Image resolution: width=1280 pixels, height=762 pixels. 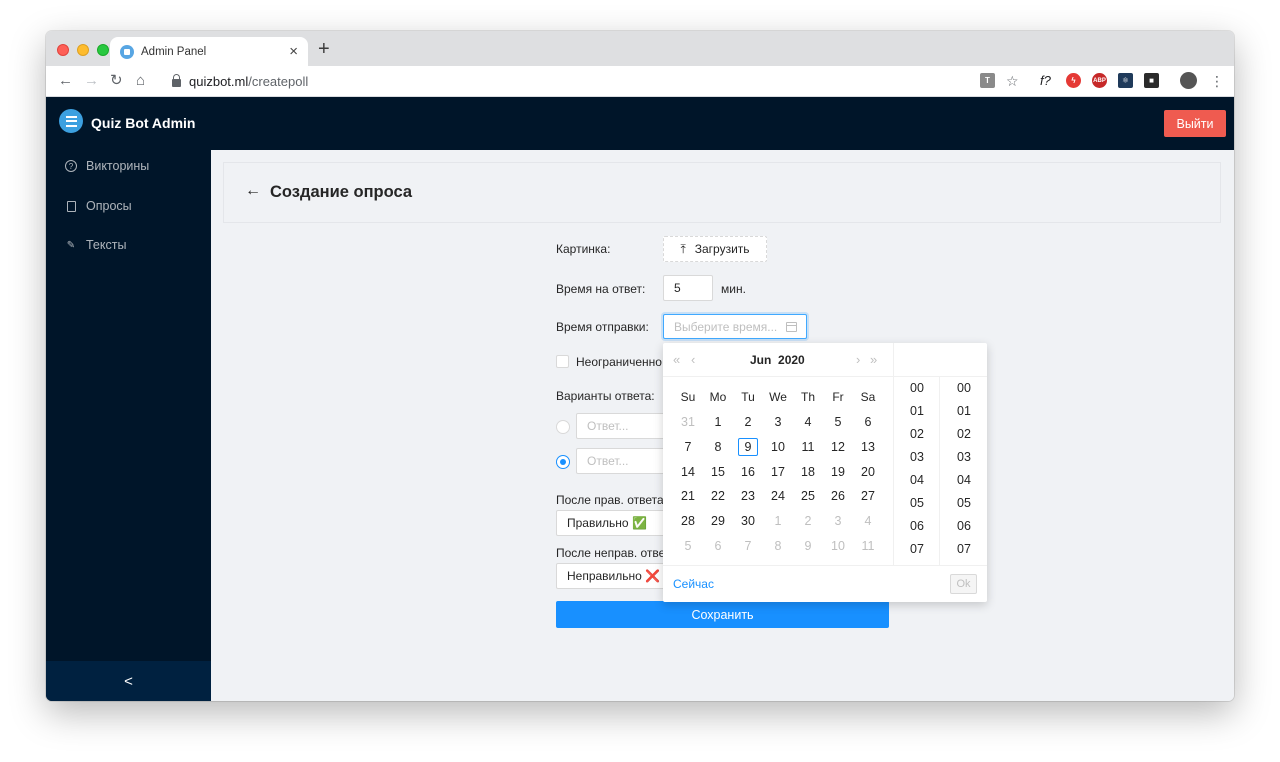 I want to click on calendar-month: Jun, so click(x=760, y=360).